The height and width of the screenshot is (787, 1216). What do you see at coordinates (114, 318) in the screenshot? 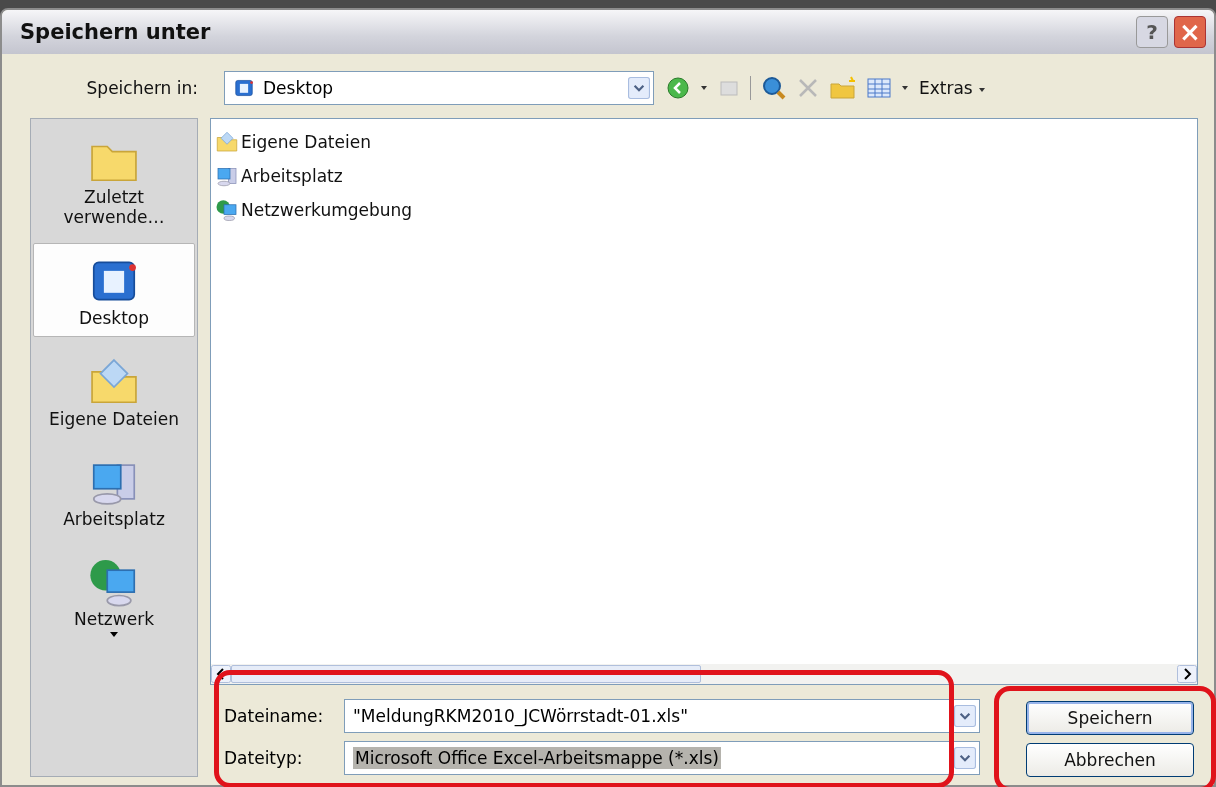
I see `places-item-label: Desktop` at bounding box center [114, 318].